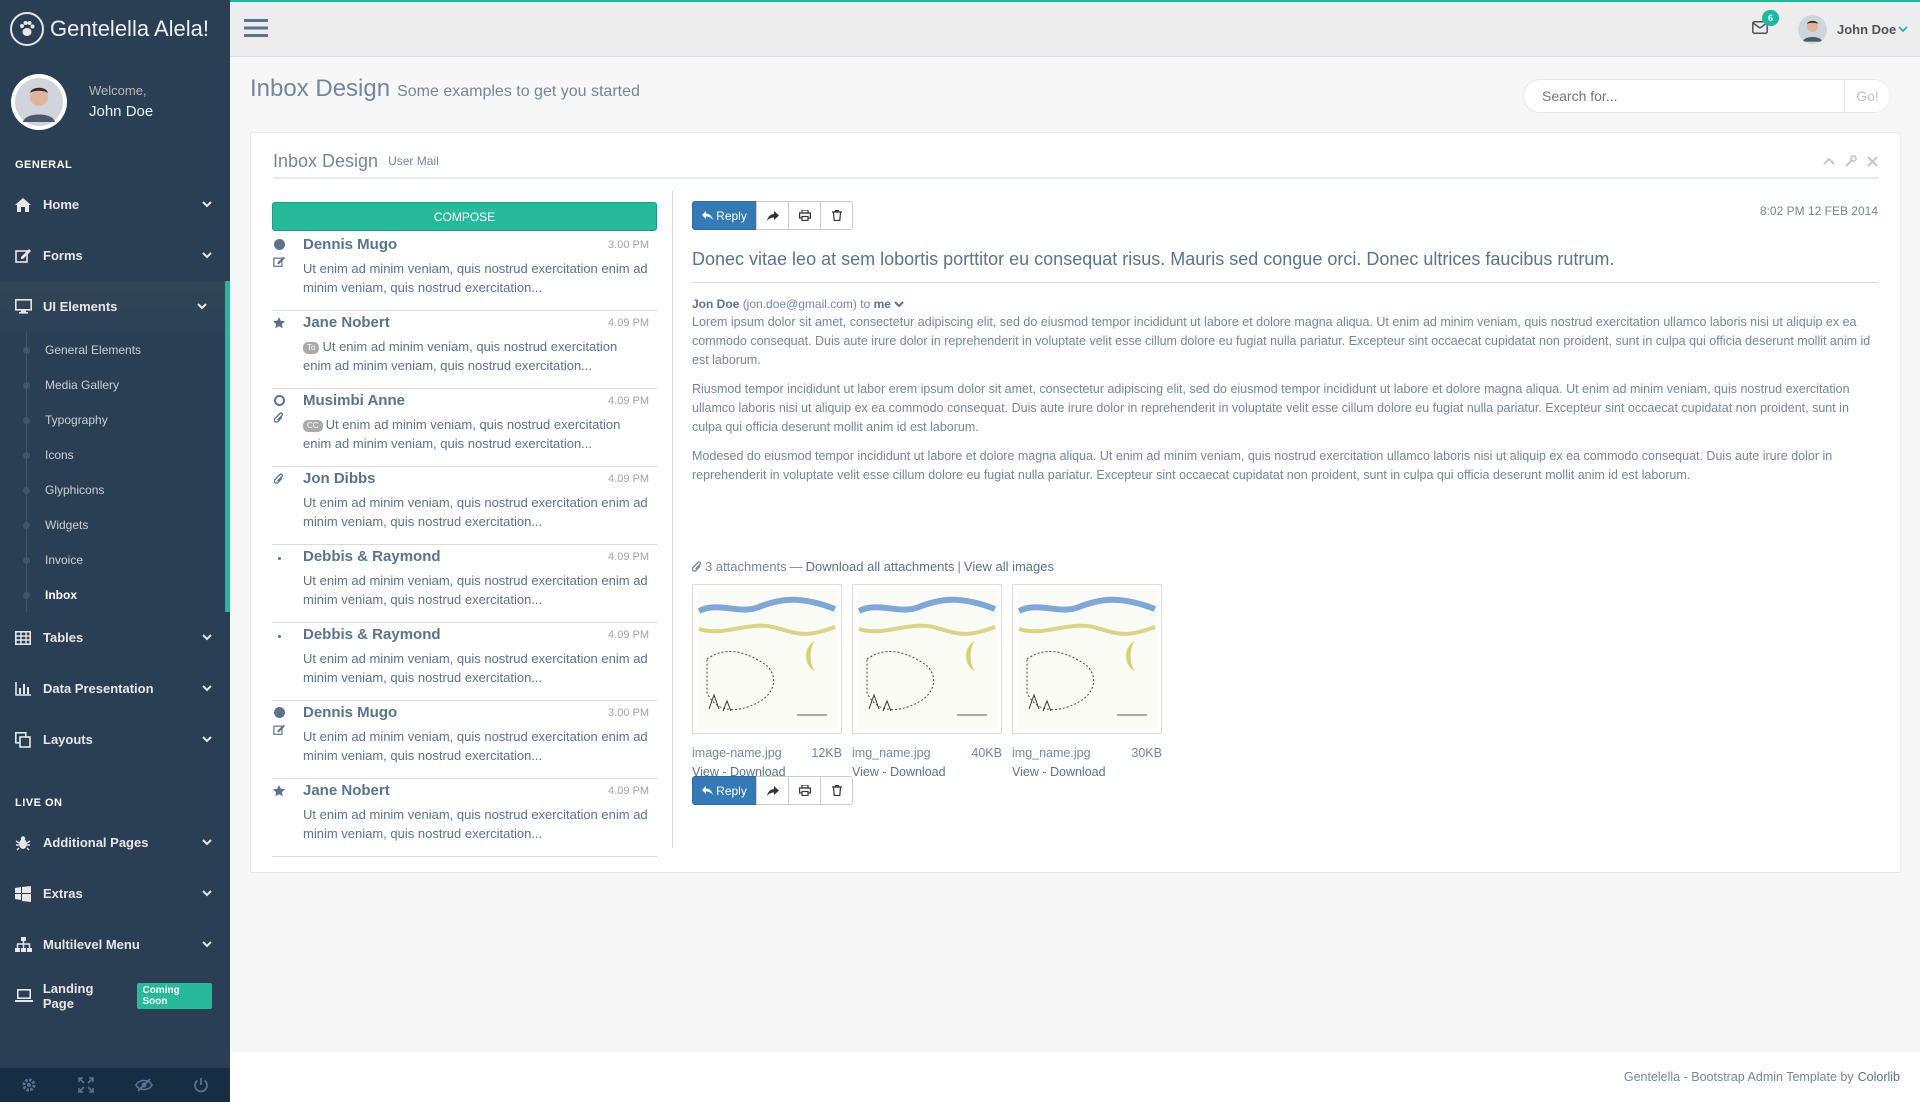  What do you see at coordinates (144, 1085) in the screenshot?
I see `lock-button` at bounding box center [144, 1085].